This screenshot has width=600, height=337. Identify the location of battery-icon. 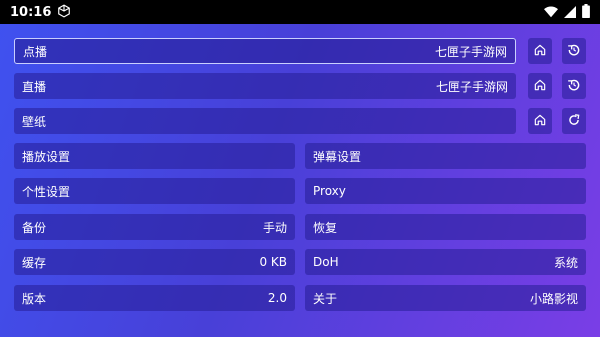
(586, 12).